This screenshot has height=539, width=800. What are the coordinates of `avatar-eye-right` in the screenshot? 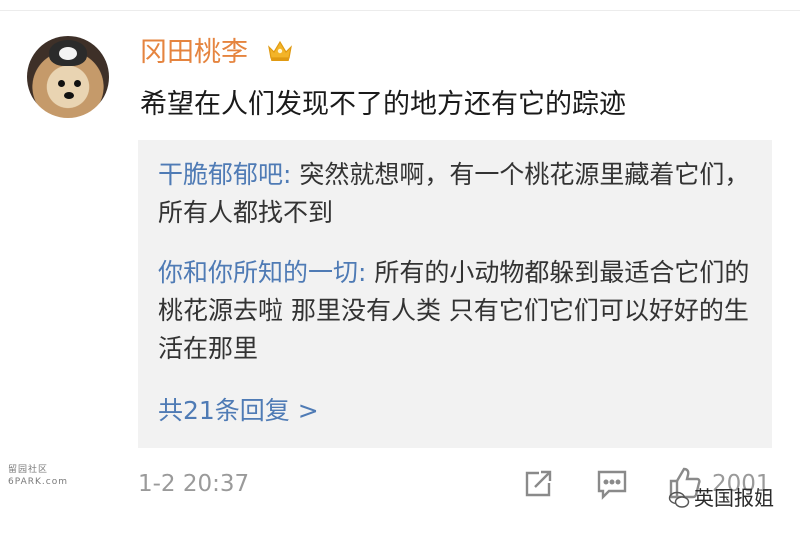 It's located at (77, 83).